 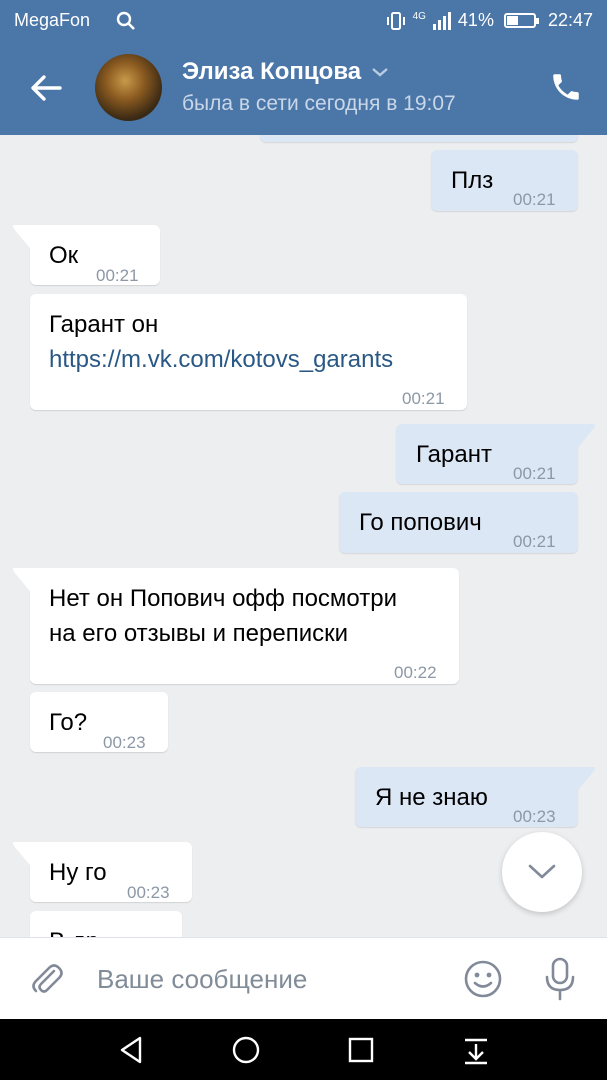 I want to click on message-bubble-outgoing: Го попович 00:21, so click(x=458, y=522).